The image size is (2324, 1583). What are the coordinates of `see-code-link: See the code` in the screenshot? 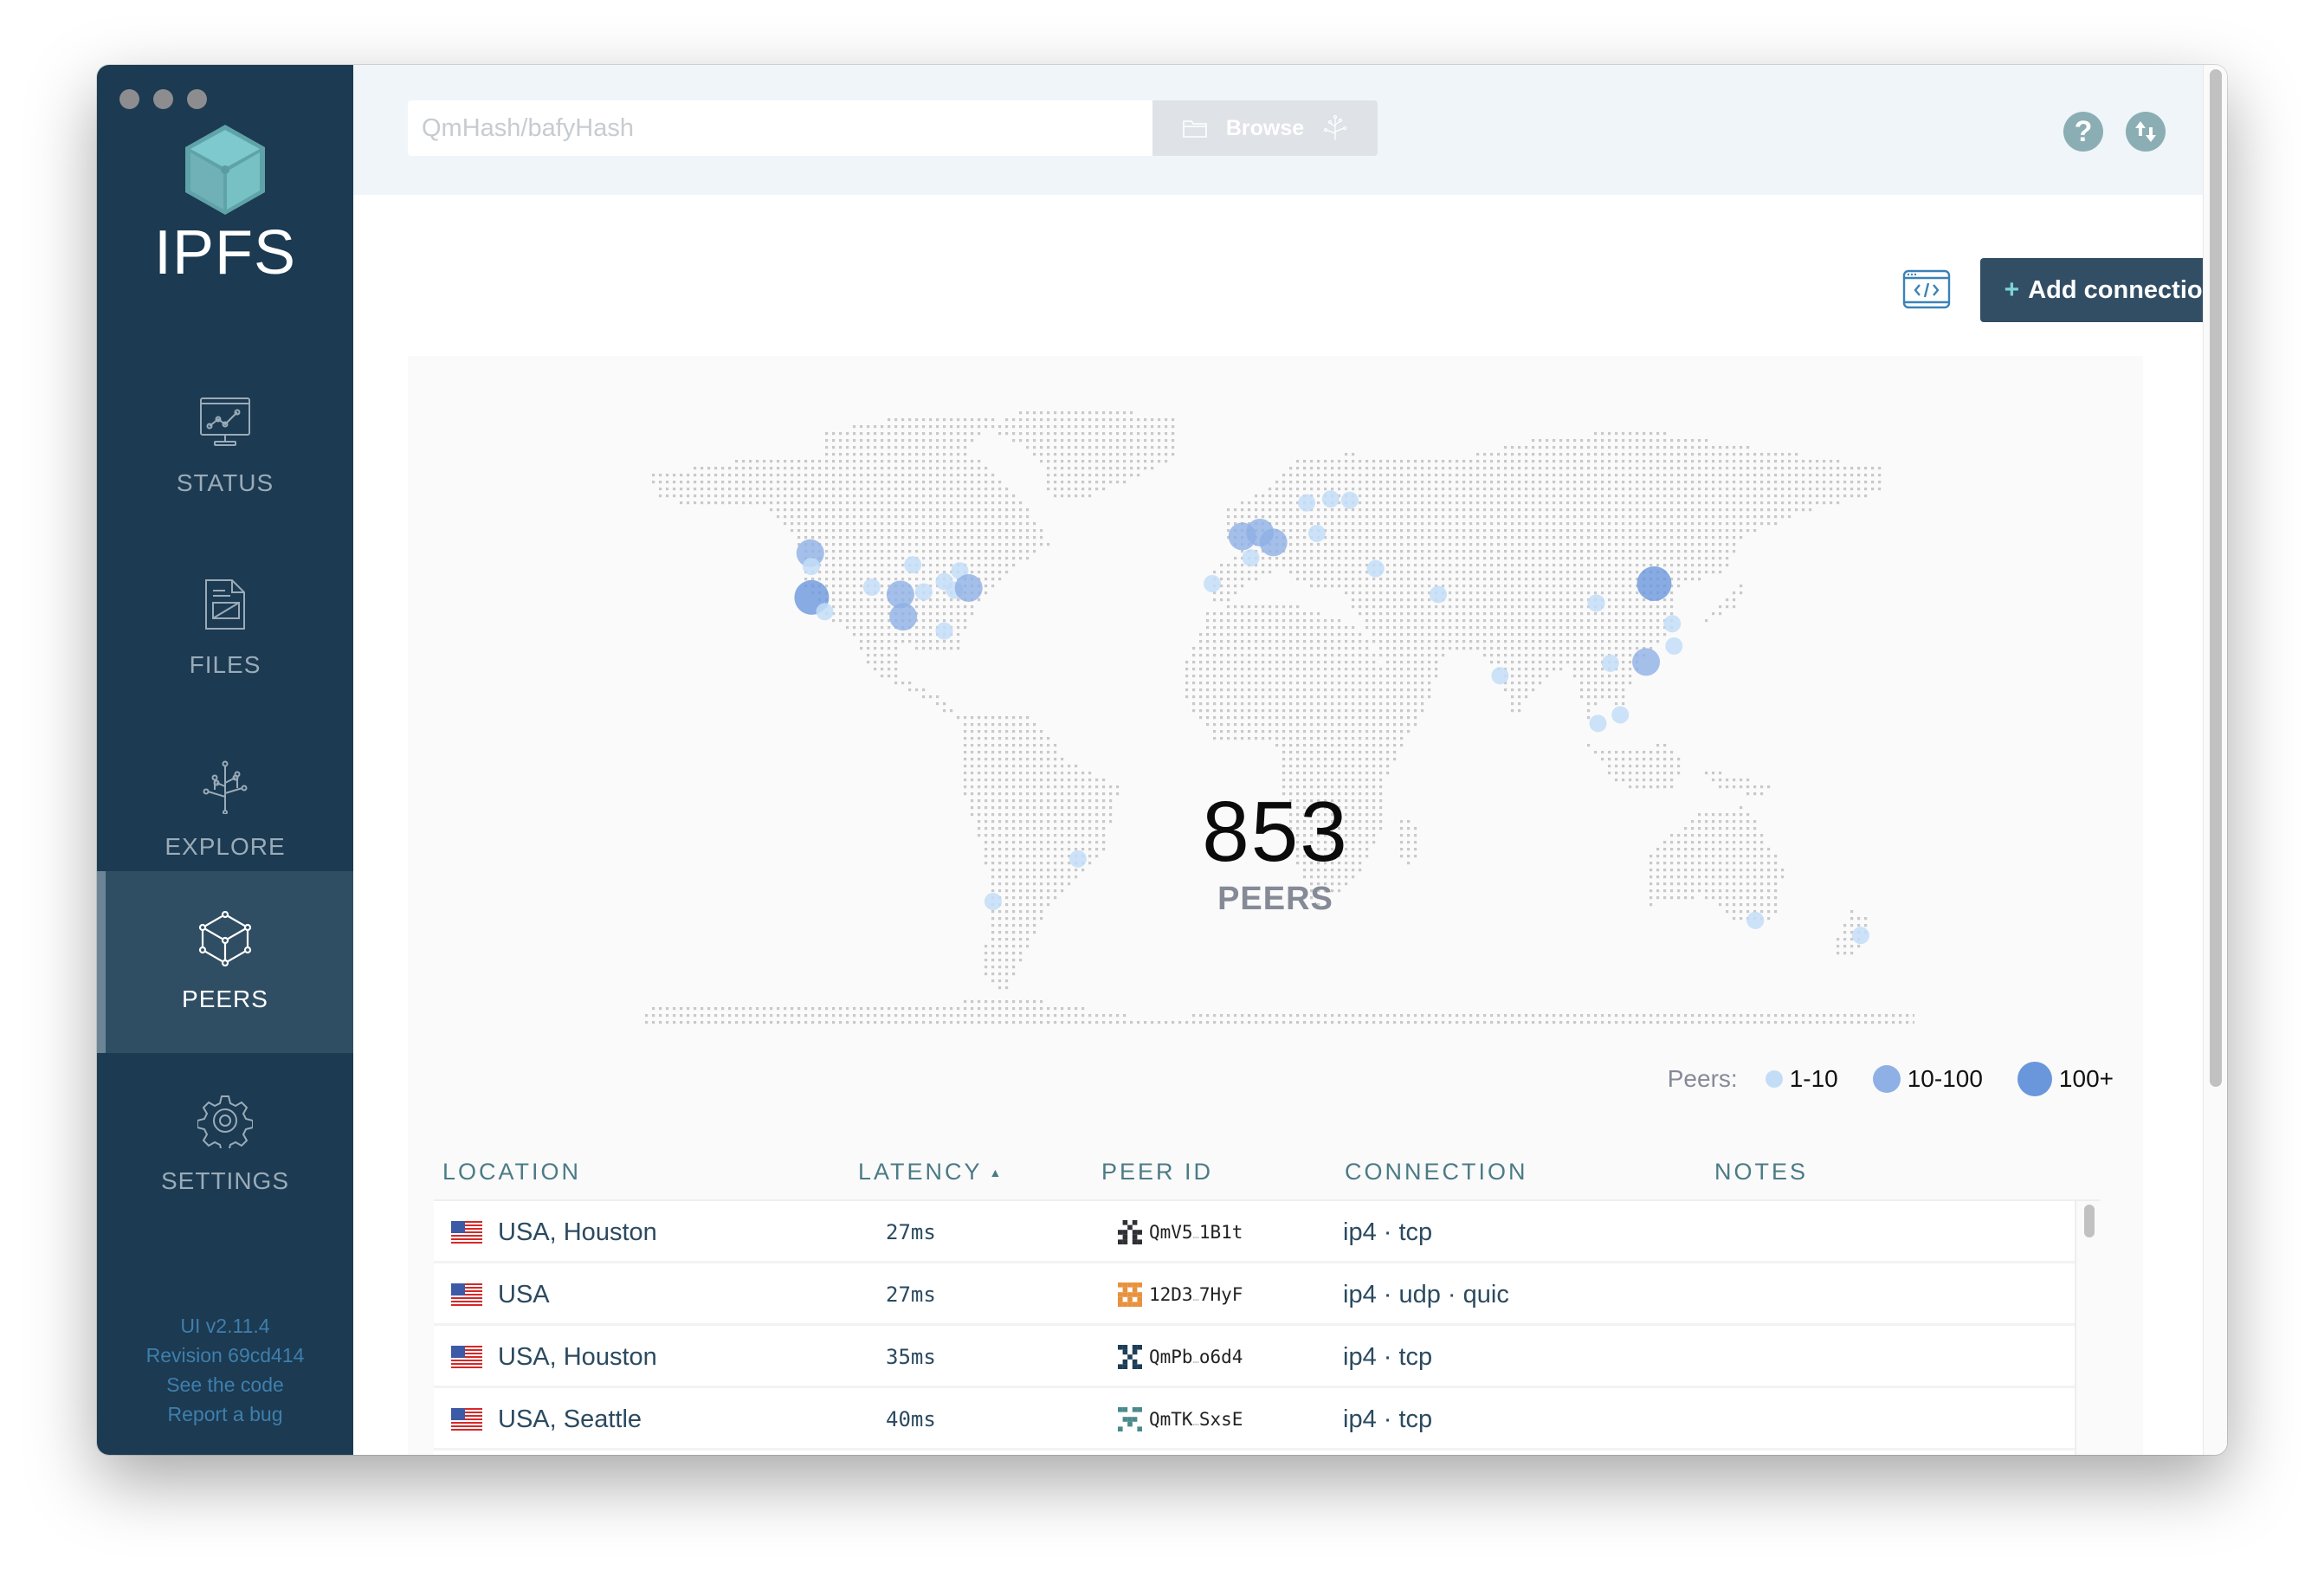 It's located at (225, 1384).